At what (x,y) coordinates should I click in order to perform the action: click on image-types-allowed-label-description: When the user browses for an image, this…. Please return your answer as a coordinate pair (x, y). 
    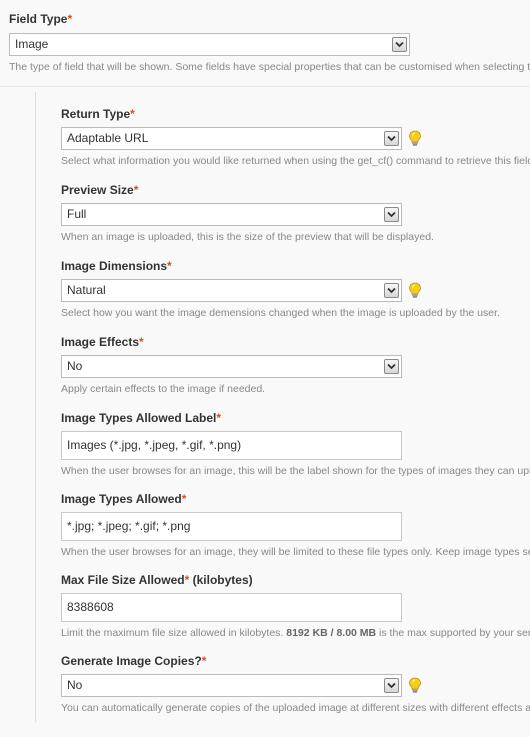
    Looking at the image, I should click on (295, 471).